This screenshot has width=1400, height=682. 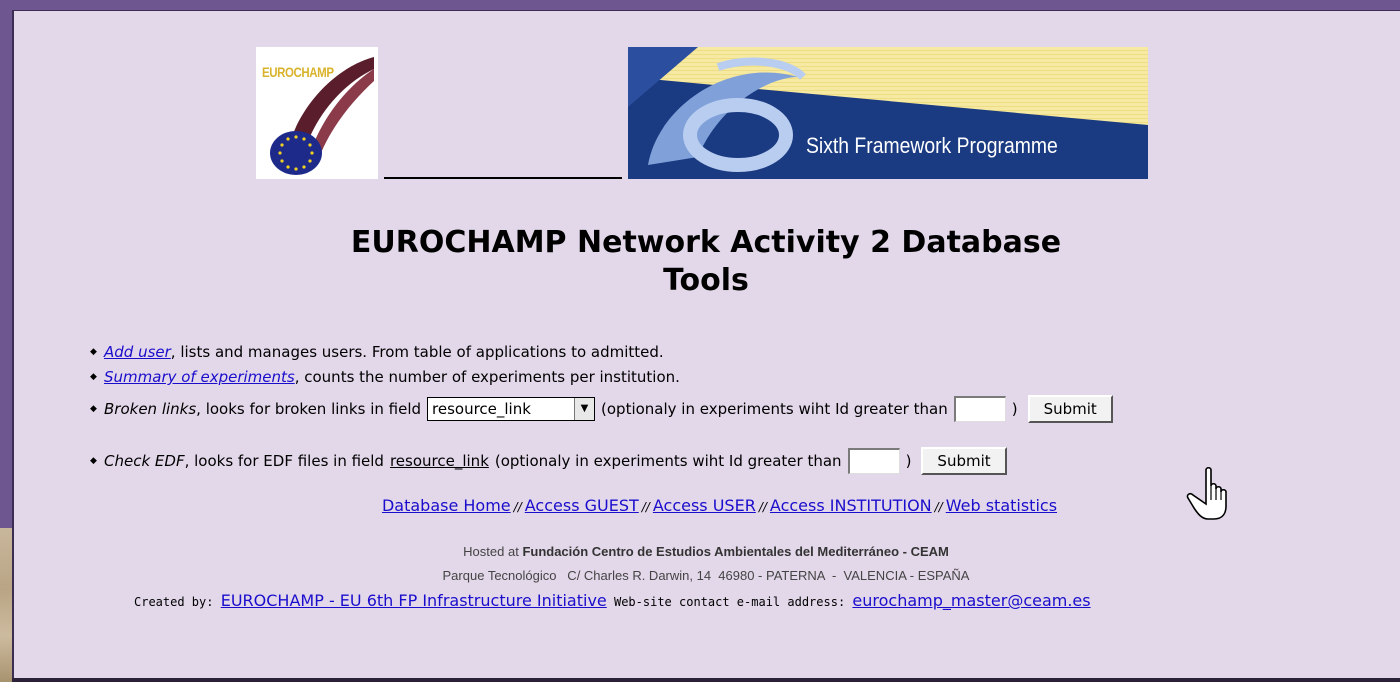 What do you see at coordinates (284, 461) in the screenshot?
I see `check-edf-description: , looks for EDF files in field` at bounding box center [284, 461].